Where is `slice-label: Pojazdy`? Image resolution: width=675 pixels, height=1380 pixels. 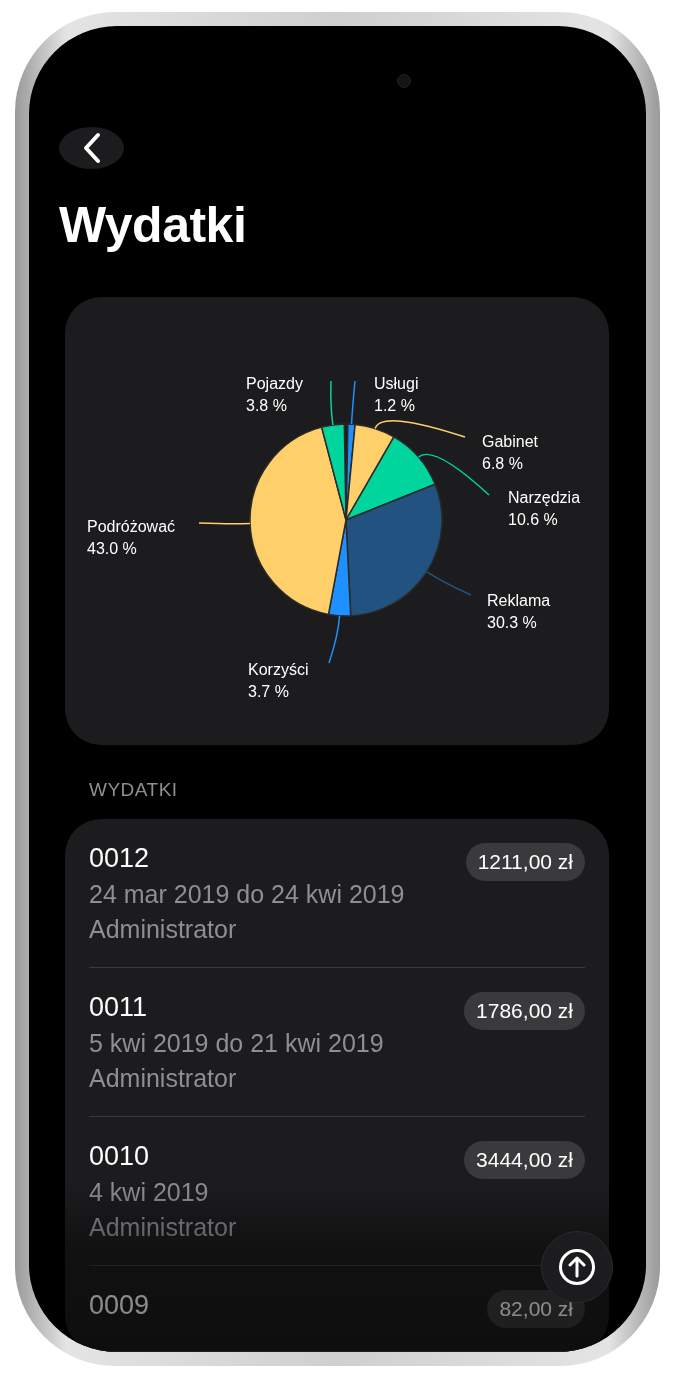 slice-label: Pojazdy is located at coordinates (274, 383).